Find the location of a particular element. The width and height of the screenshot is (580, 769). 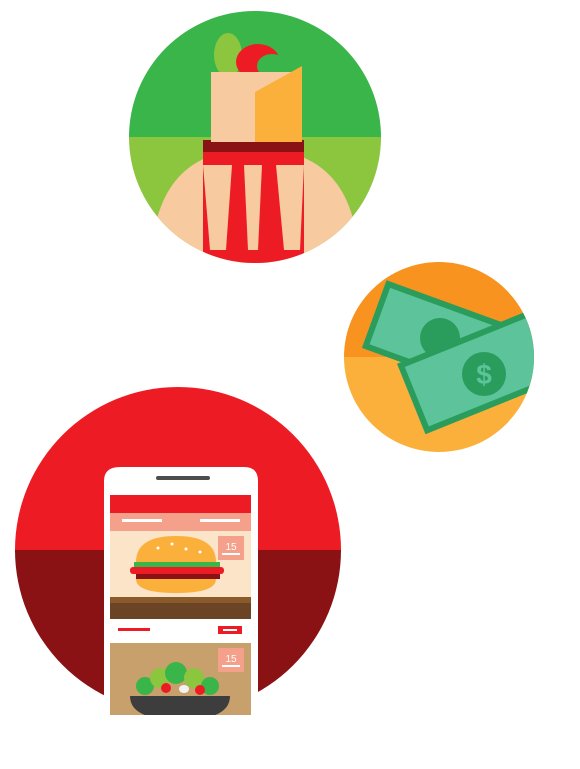

salad-card: 15 is located at coordinates (180, 681).